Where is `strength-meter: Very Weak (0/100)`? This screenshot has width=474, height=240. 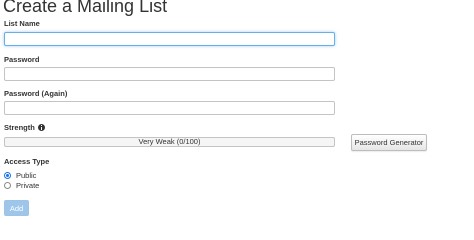
strength-meter: Very Weak (0/100) is located at coordinates (169, 142).